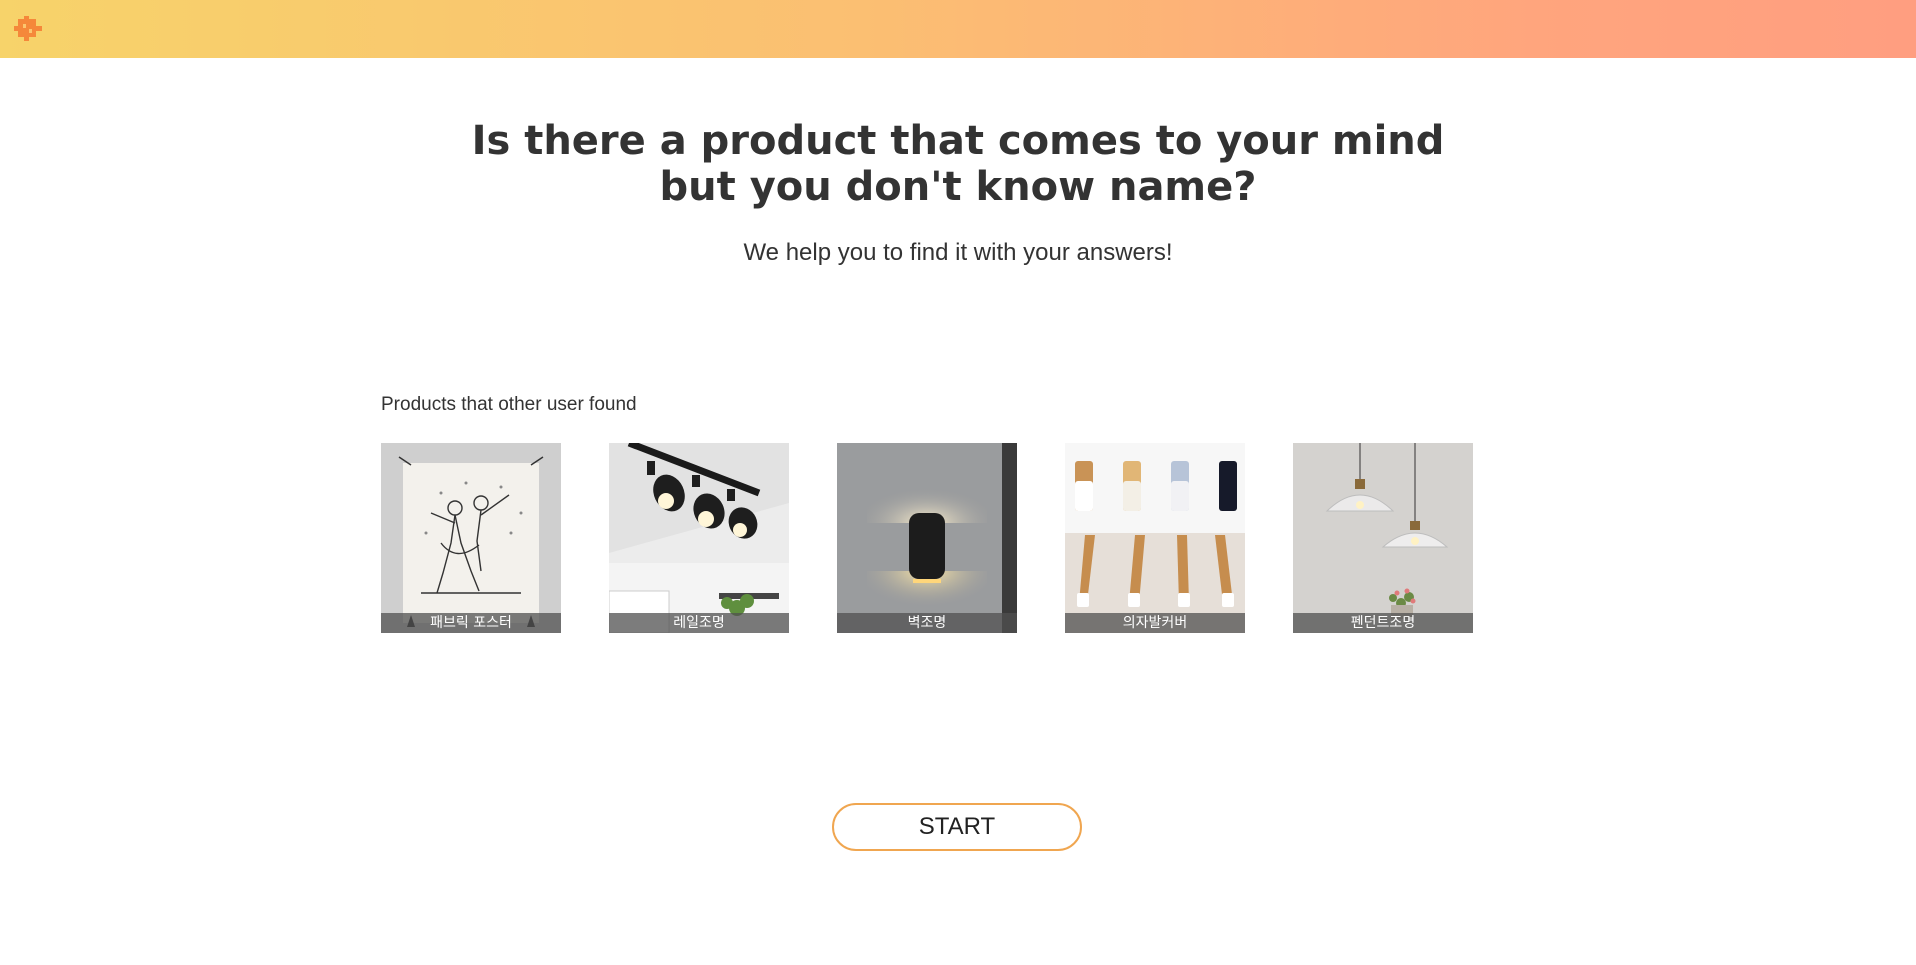 Image resolution: width=1916 pixels, height=965 pixels. I want to click on product-label: 벽조명, so click(927, 623).